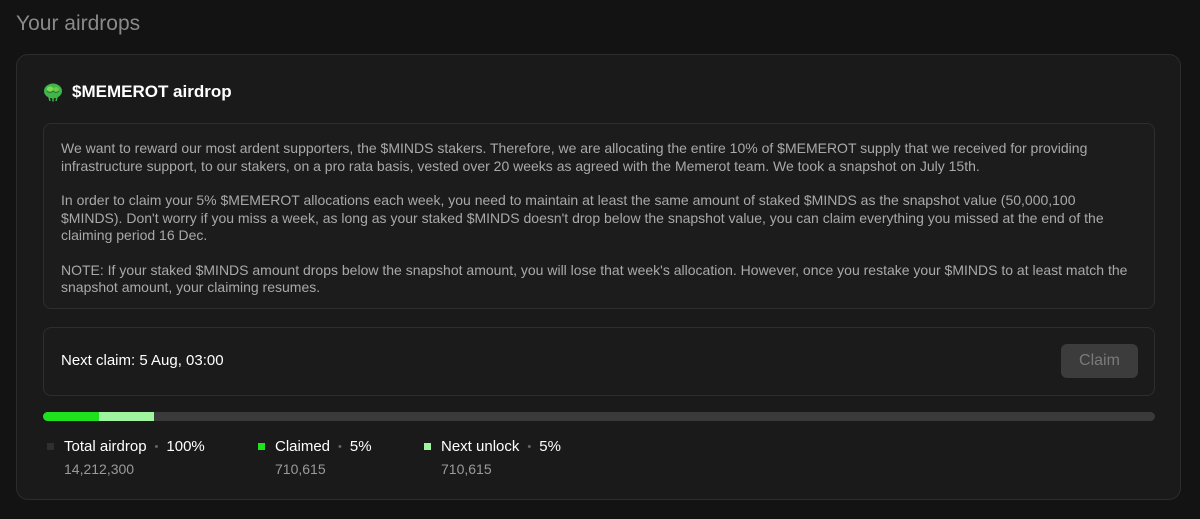 The image size is (1200, 519). What do you see at coordinates (599, 416) in the screenshot?
I see `airdrop-progress-bar` at bounding box center [599, 416].